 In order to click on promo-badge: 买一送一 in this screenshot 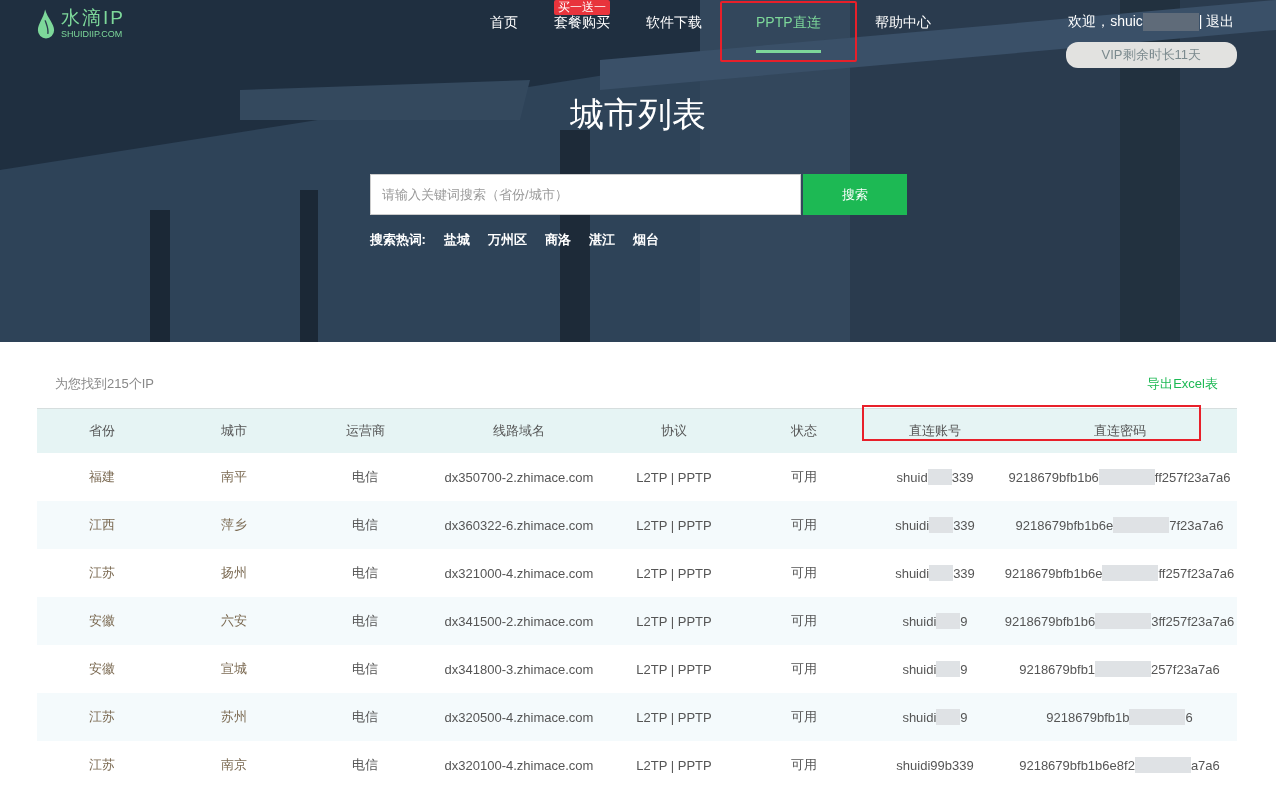, I will do `click(582, 7)`.